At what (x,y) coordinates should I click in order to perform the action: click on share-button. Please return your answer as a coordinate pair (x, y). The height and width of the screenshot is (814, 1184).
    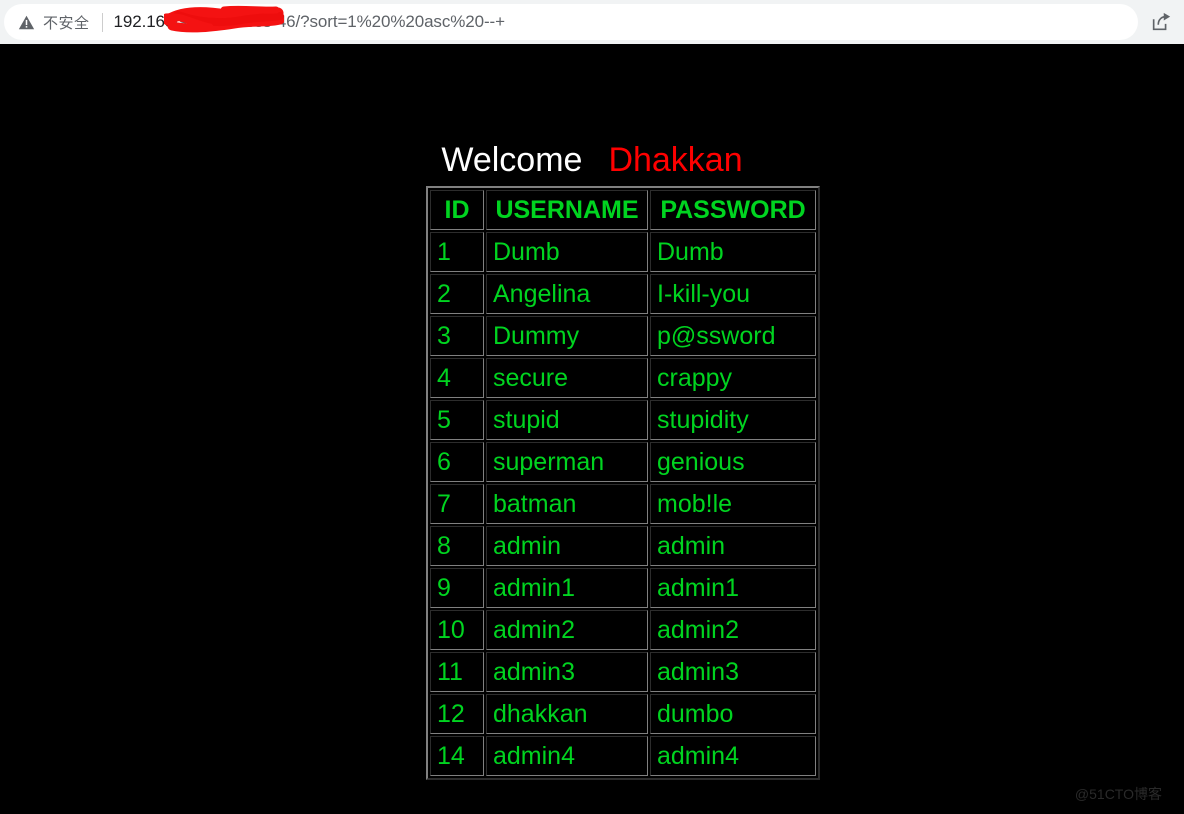
    Looking at the image, I should click on (1161, 22).